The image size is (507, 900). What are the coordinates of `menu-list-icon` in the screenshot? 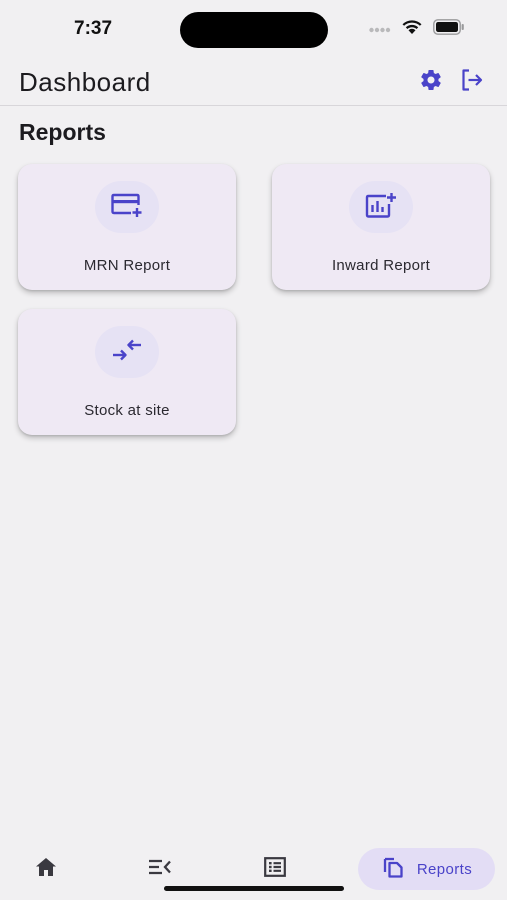 It's located at (160, 869).